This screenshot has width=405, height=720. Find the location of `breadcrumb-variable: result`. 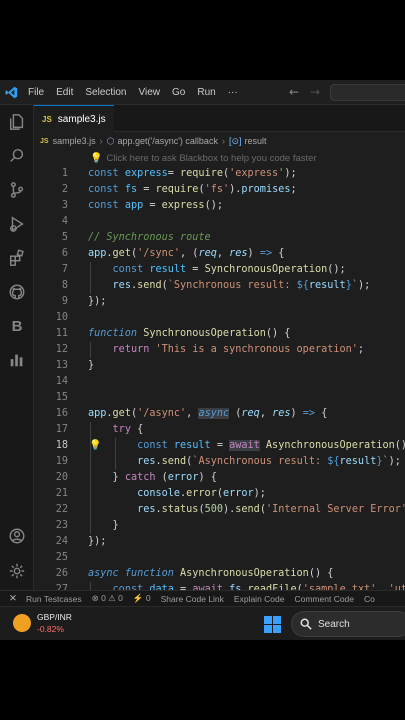

breadcrumb-variable: result is located at coordinates (256, 141).